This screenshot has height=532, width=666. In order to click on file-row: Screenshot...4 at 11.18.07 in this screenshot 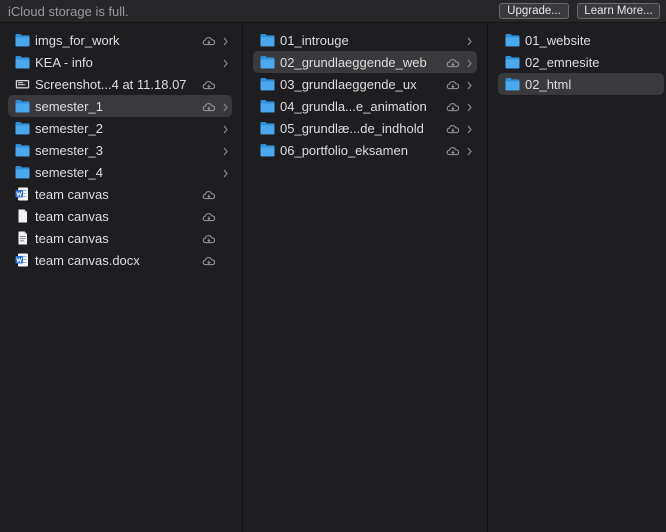, I will do `click(120, 84)`.